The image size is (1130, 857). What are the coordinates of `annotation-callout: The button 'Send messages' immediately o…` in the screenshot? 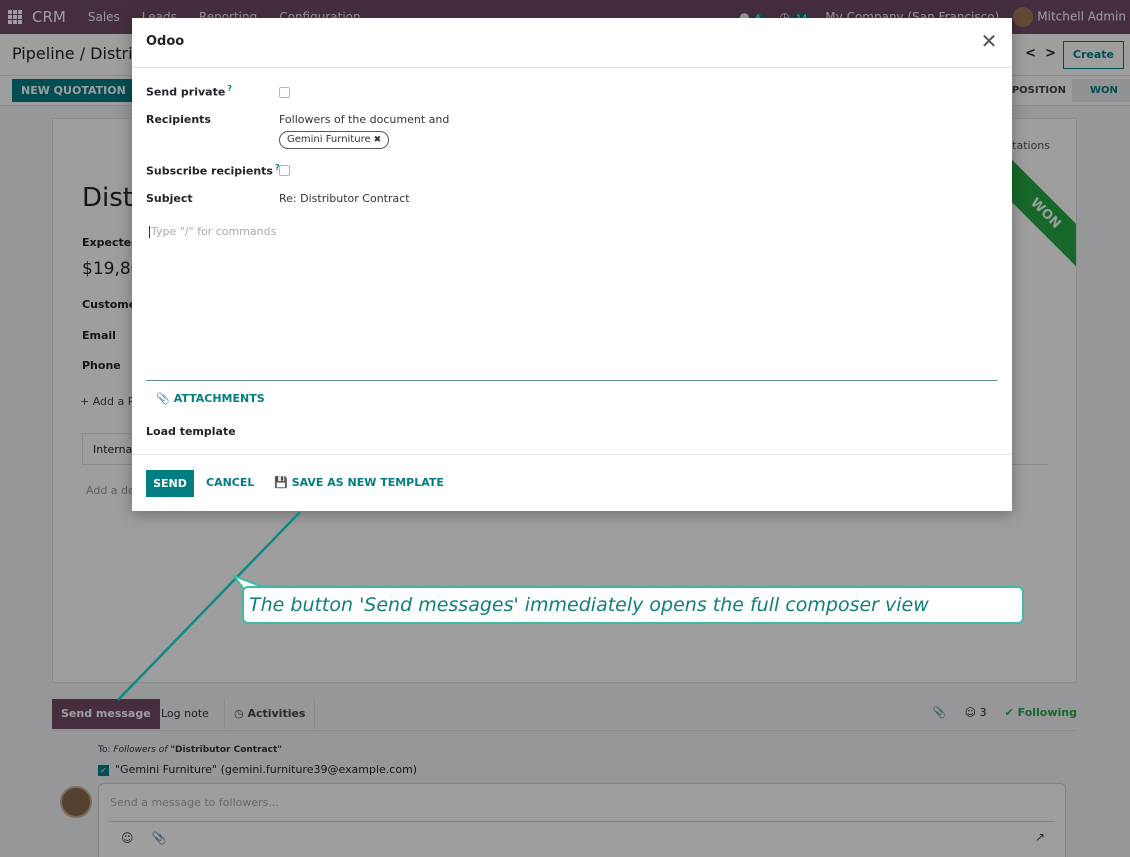 It's located at (633, 605).